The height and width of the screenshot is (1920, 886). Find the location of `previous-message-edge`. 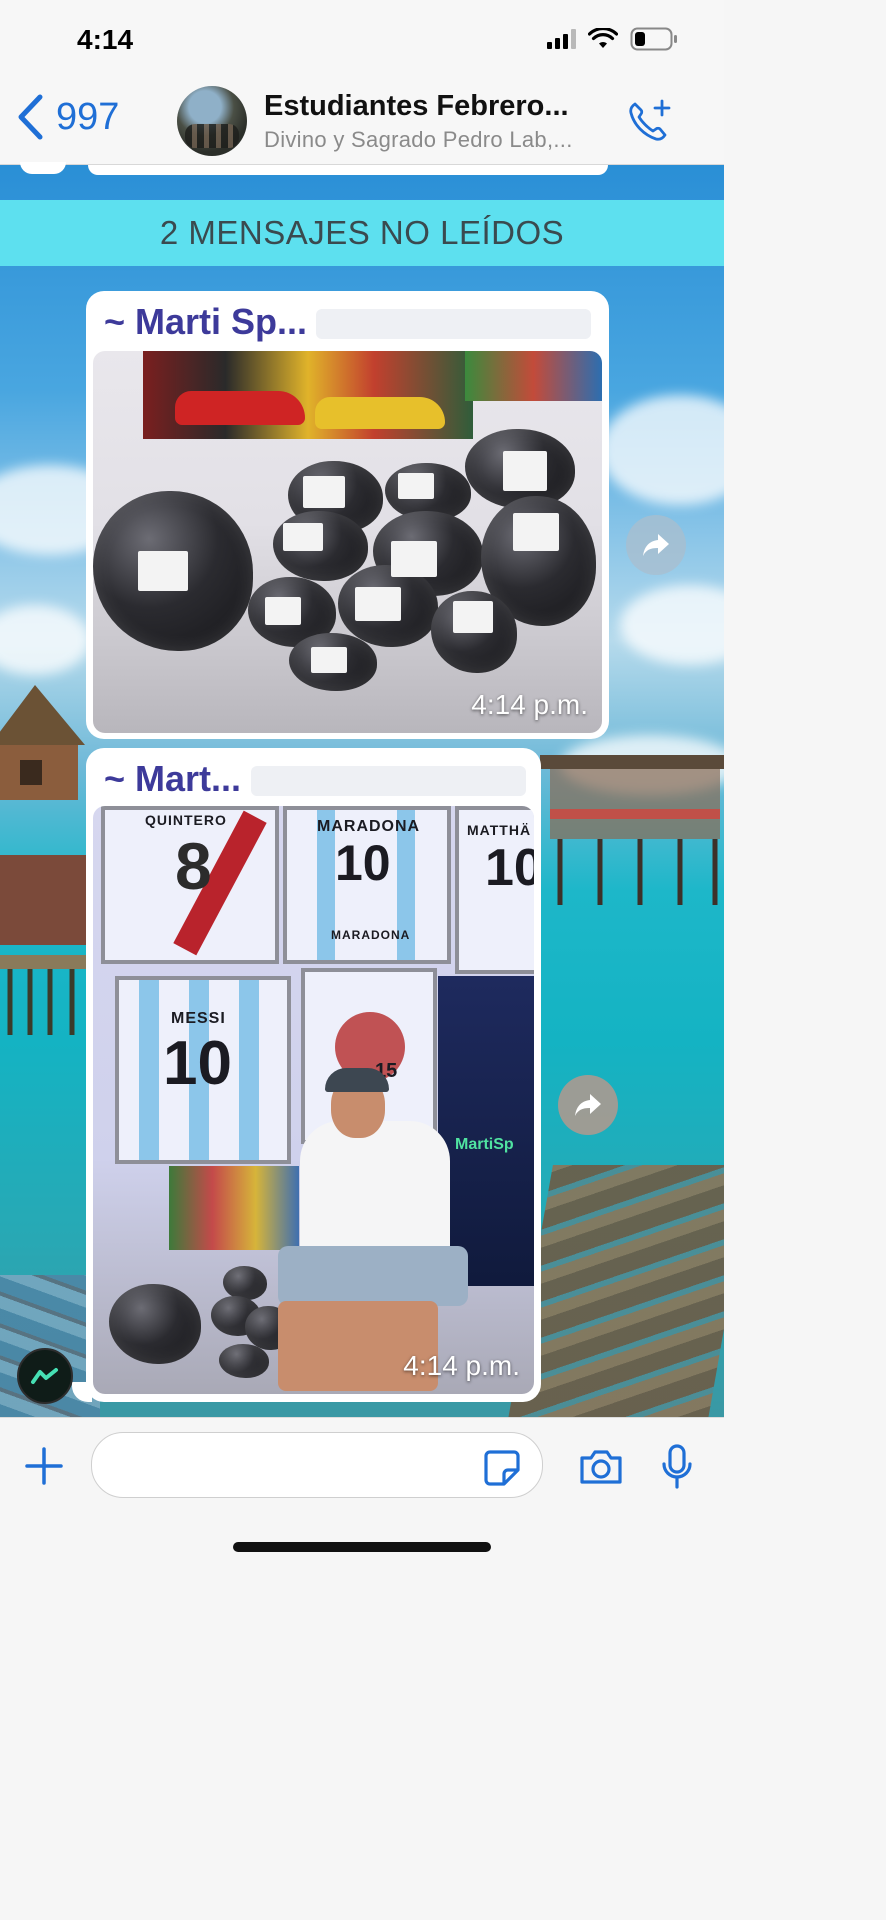

previous-message-edge is located at coordinates (348, 170).